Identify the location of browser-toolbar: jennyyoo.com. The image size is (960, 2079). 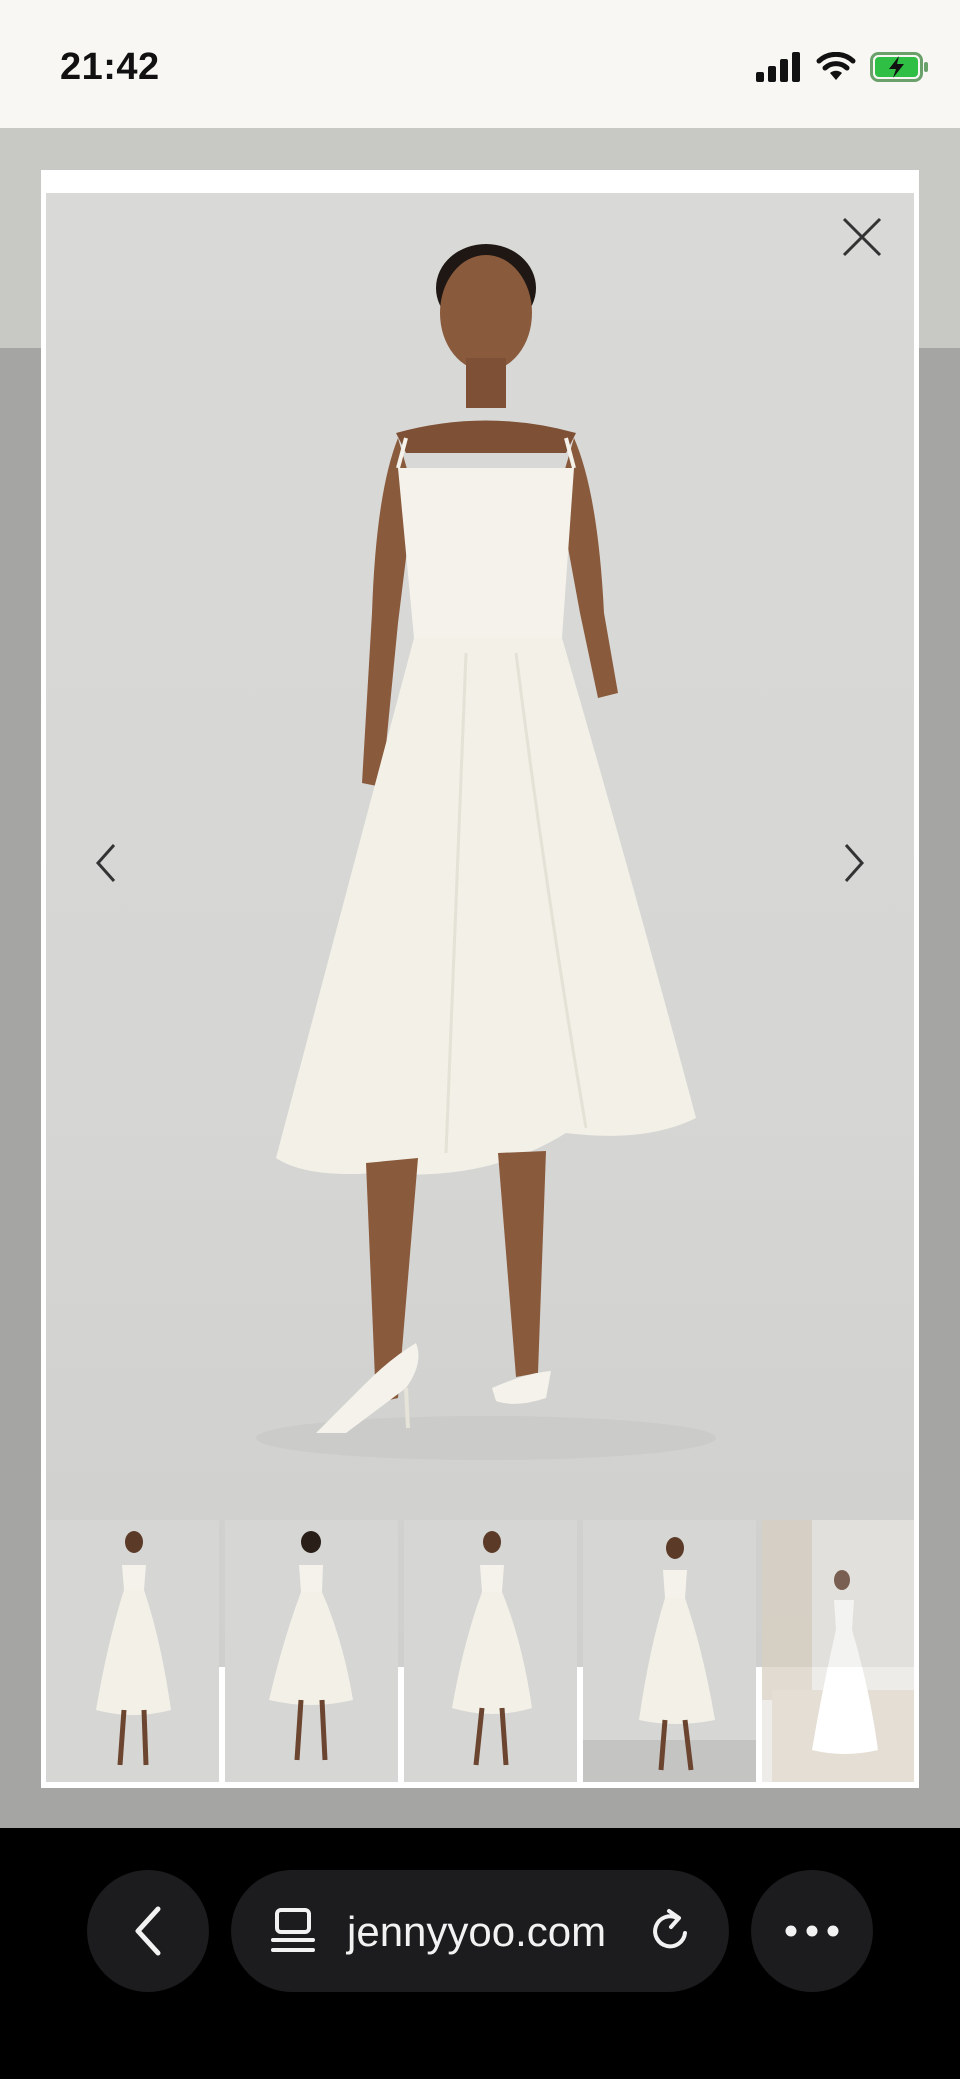
(480, 1953).